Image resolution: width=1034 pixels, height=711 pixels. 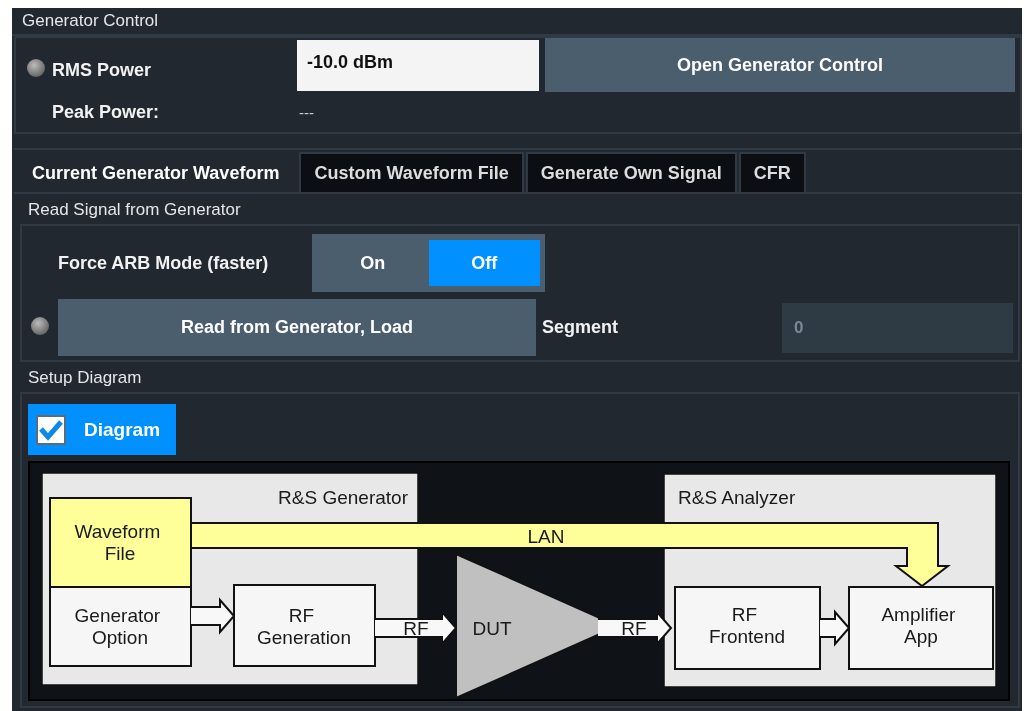 I want to click on read-from-generator-button: Read from Generator, Load, so click(x=297, y=327).